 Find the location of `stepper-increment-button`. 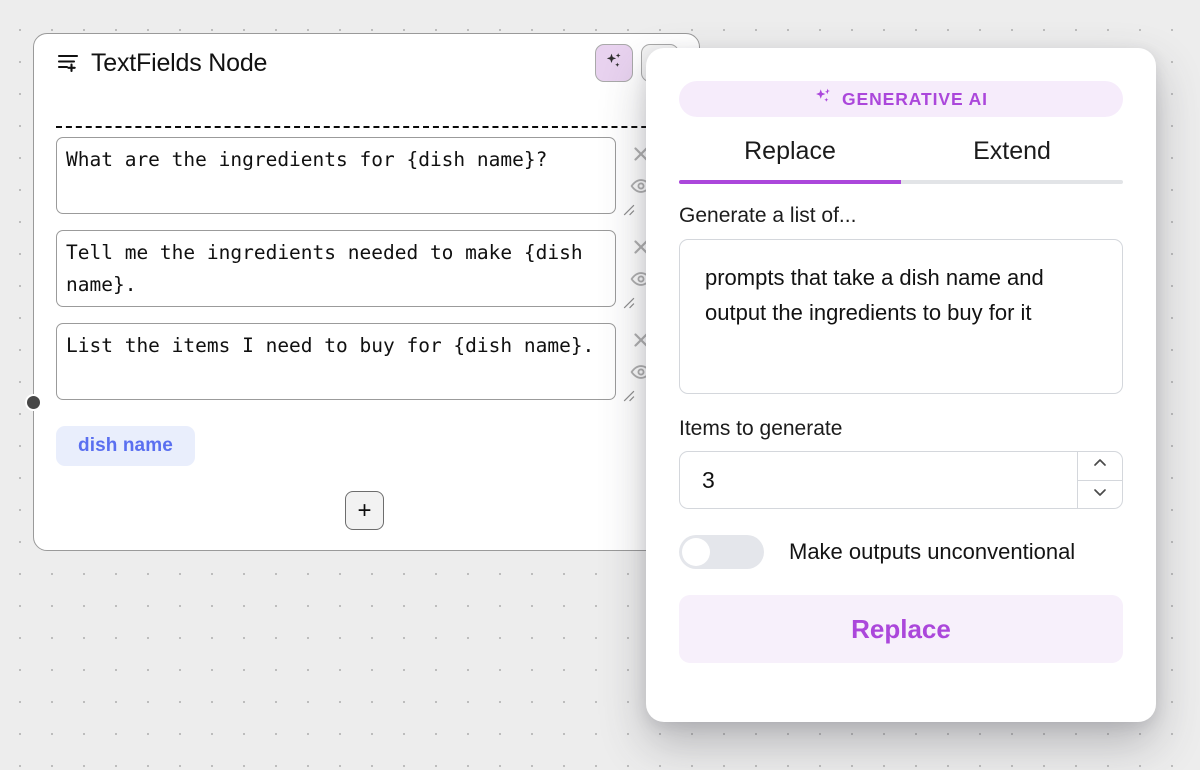

stepper-increment-button is located at coordinates (1100, 466).